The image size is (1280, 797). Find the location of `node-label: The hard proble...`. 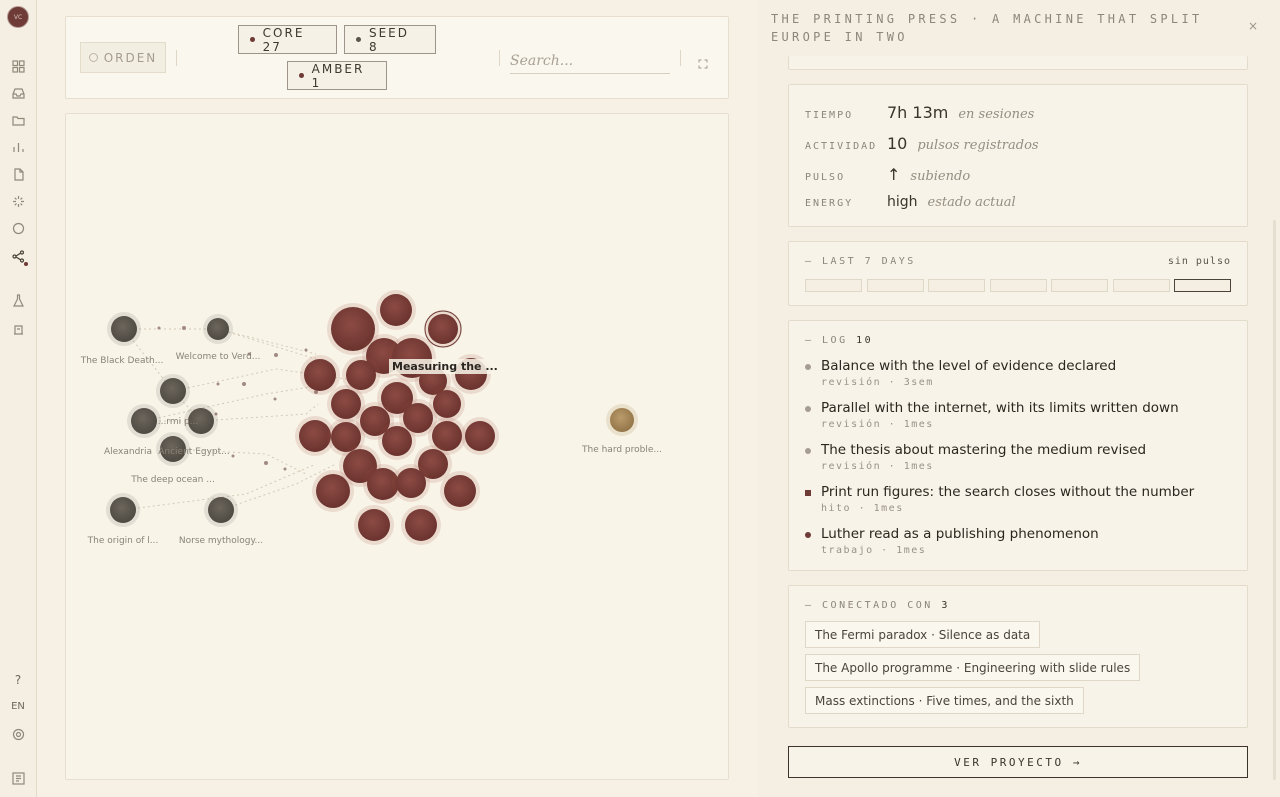

node-label: The hard proble... is located at coordinates (622, 450).